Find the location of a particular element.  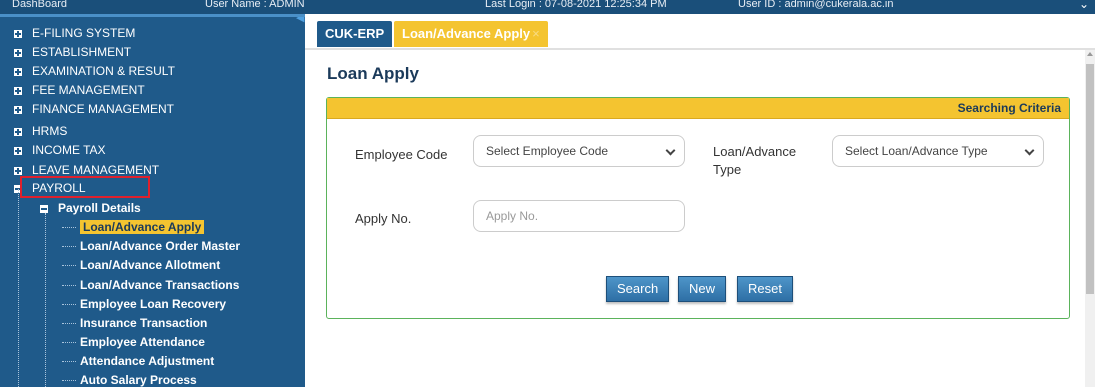

sidebar-item-employee-attendance: Employee Attendance is located at coordinates (133, 342).